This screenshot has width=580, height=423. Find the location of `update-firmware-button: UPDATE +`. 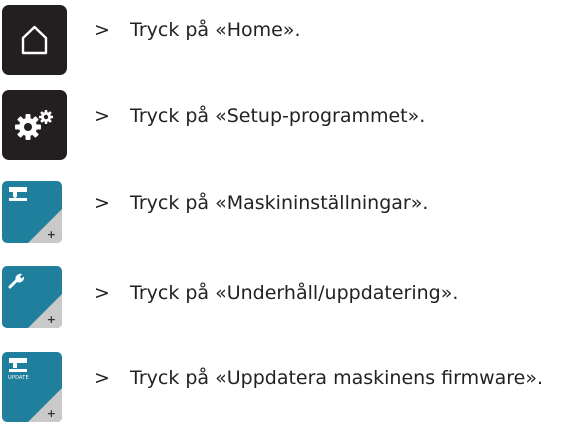

update-firmware-button: UPDATE + is located at coordinates (32, 387).